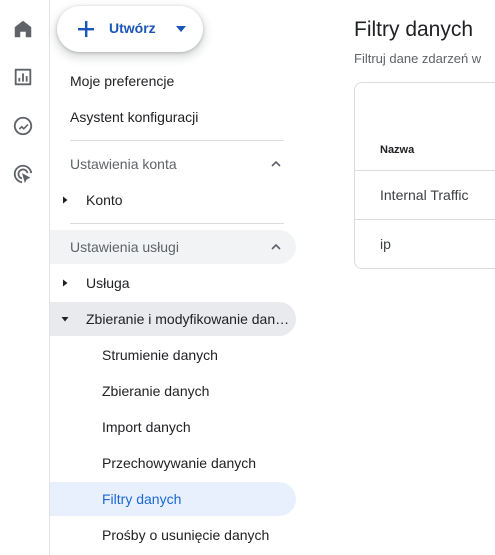  I want to click on nav-item-label: Konto, so click(104, 200).